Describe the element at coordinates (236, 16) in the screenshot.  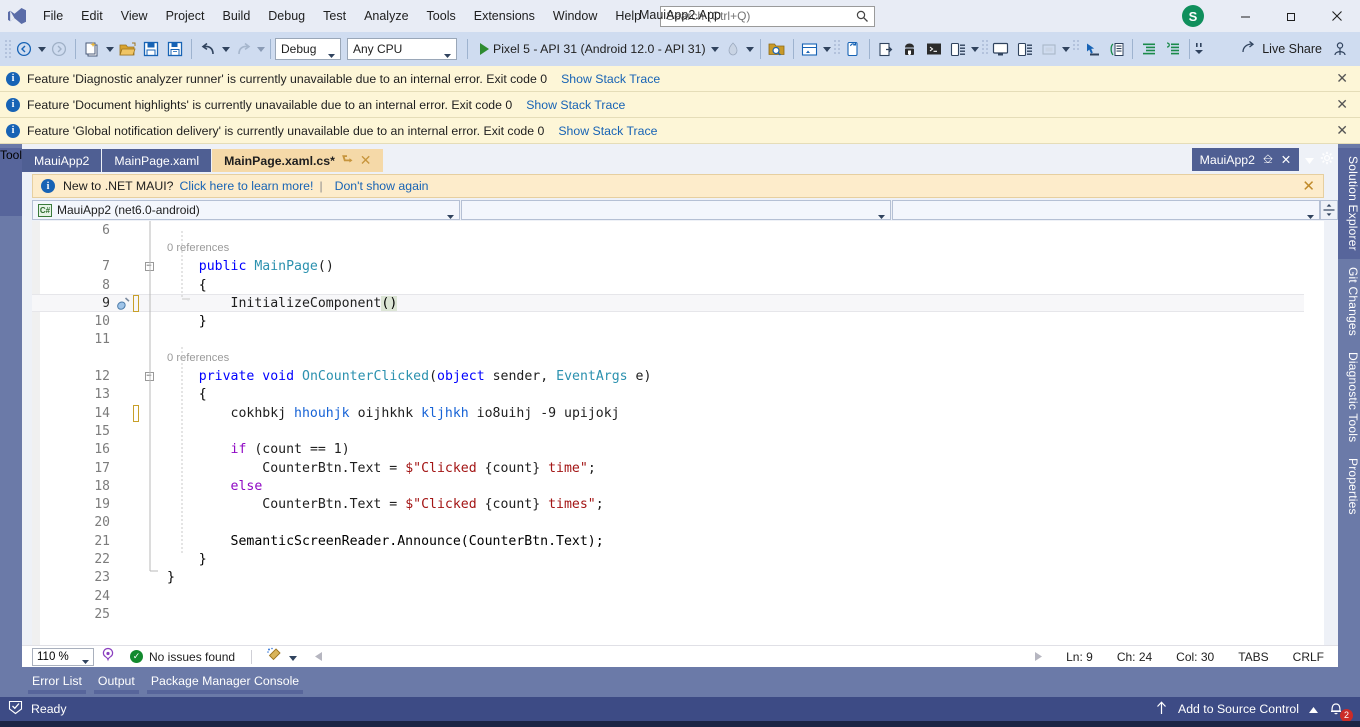
I see `menu-build: Build` at that location.